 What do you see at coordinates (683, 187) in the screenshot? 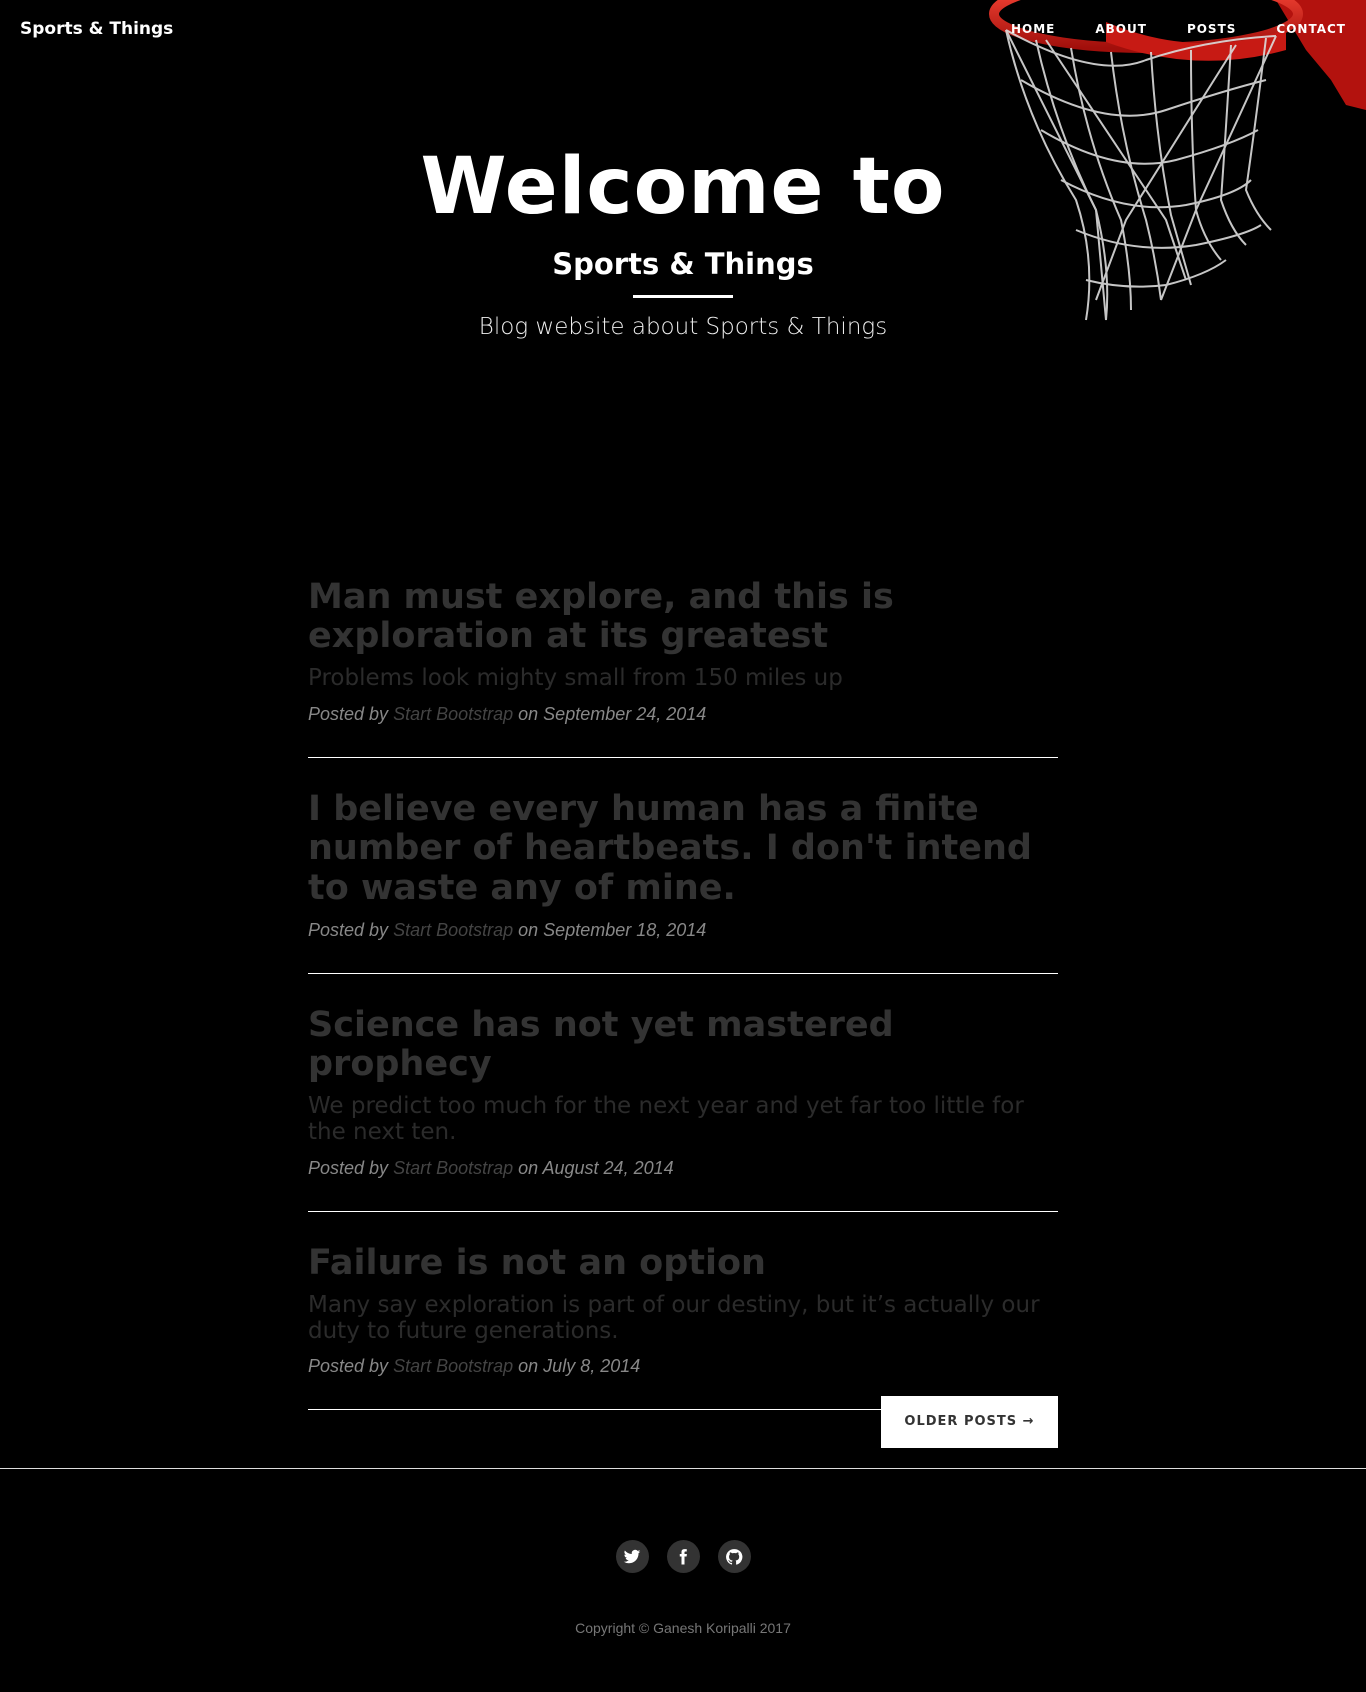
I see `hero-title: Welcome to` at bounding box center [683, 187].